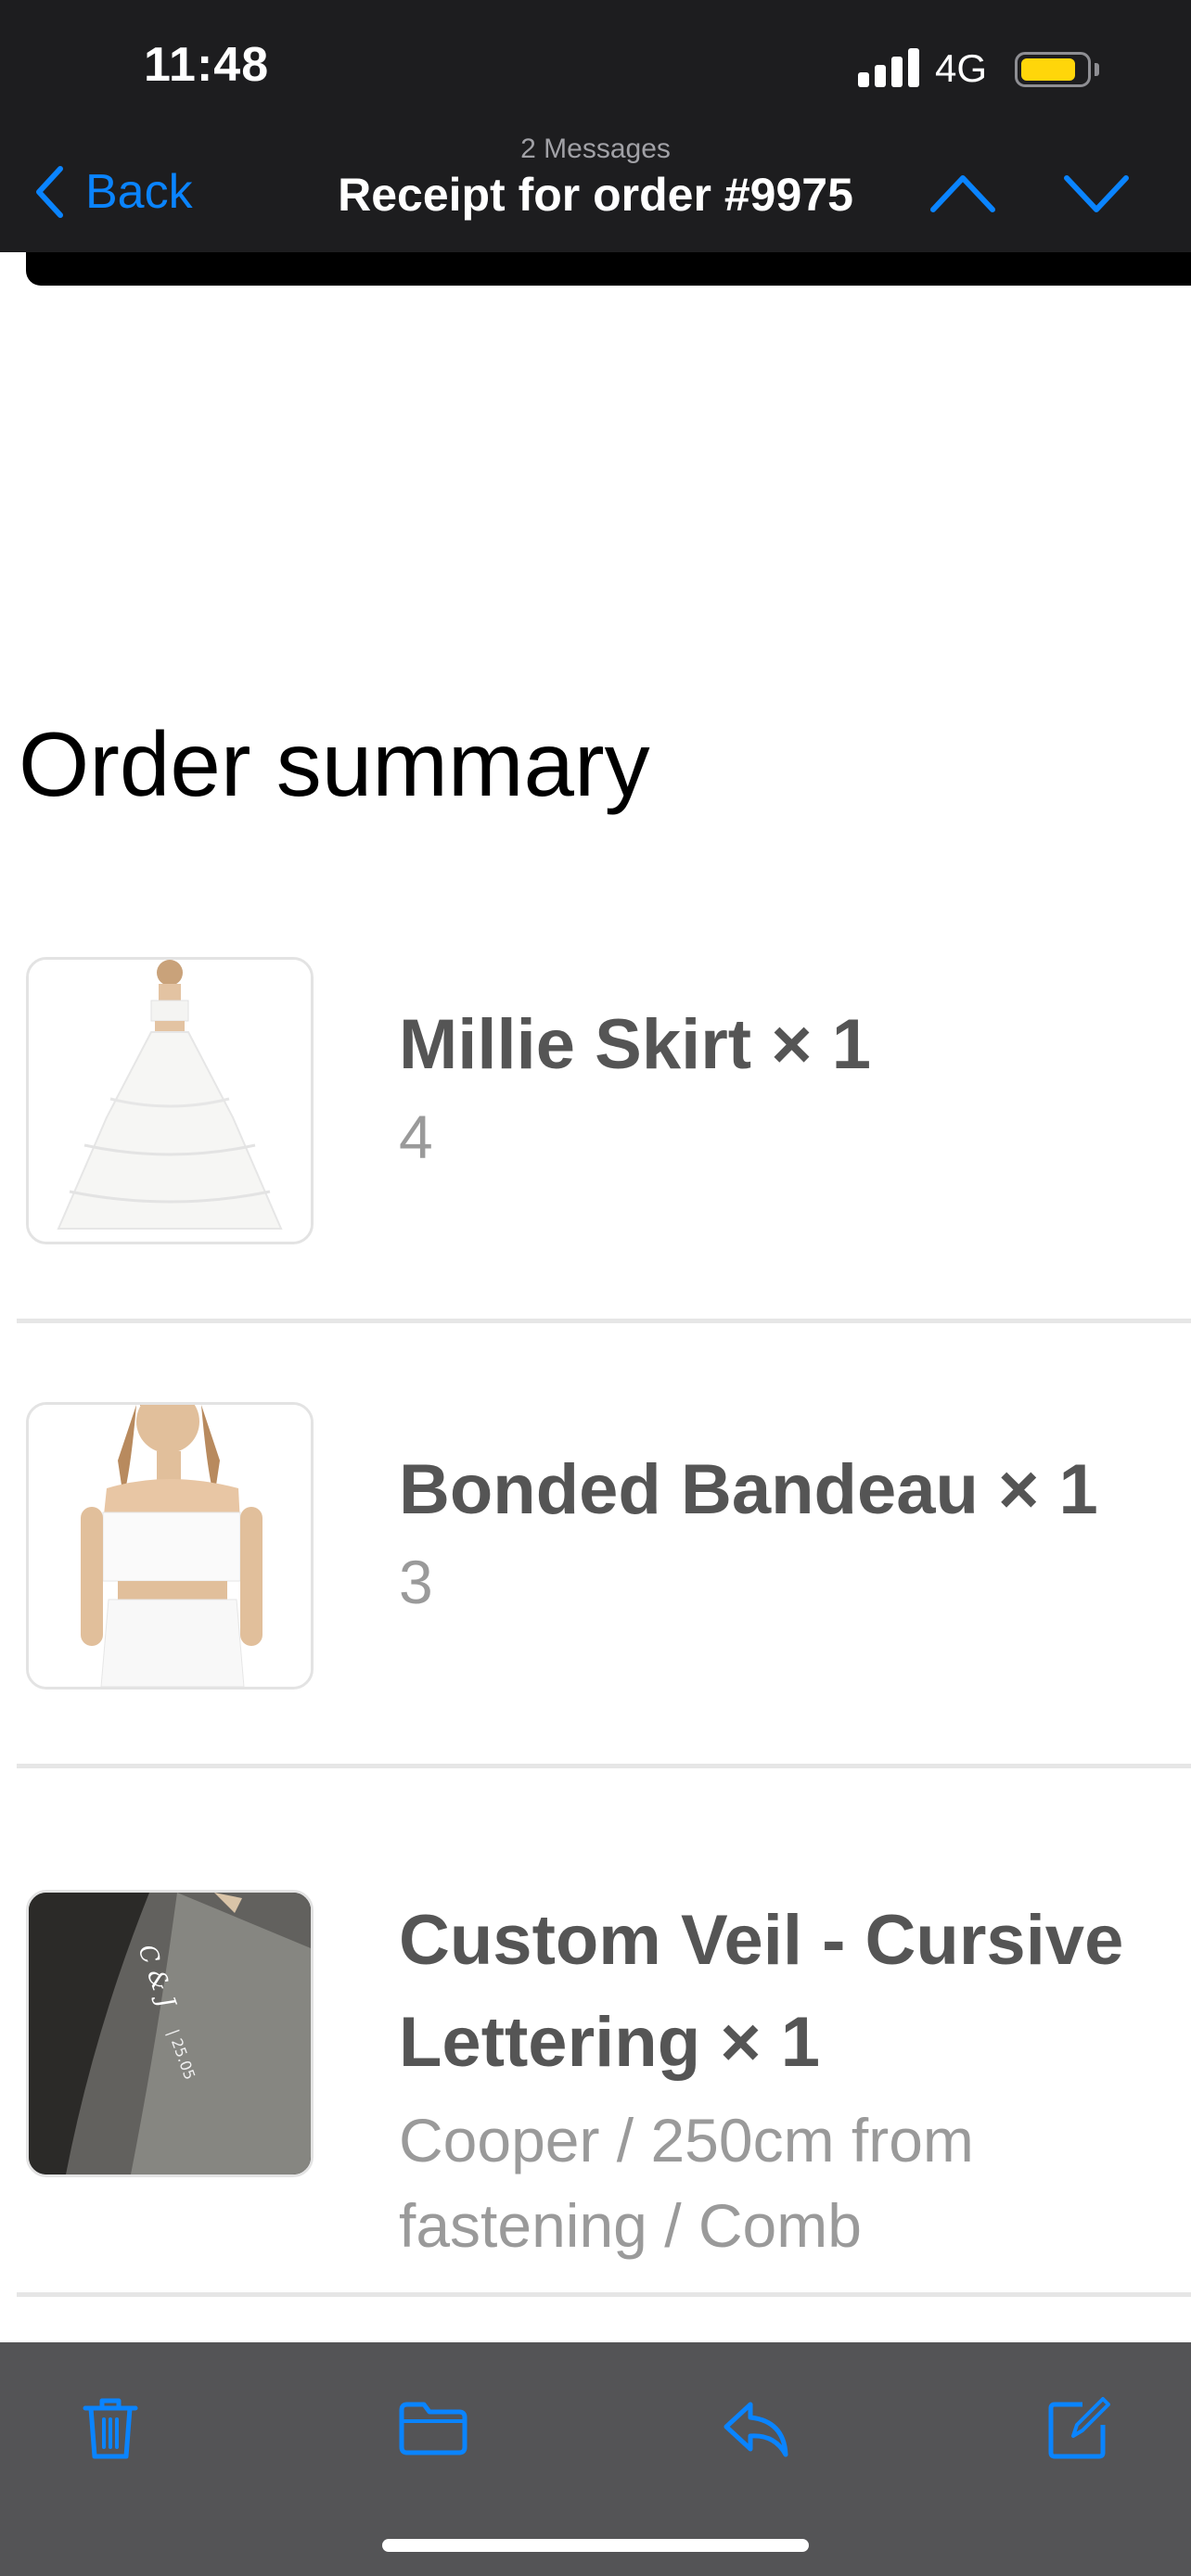  Describe the element at coordinates (608, 269) in the screenshot. I see `email-header-banner` at that location.